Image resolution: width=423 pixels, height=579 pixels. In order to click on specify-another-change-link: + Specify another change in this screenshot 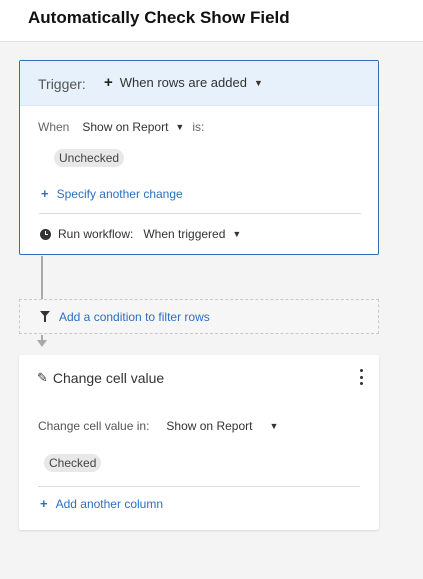, I will do `click(112, 193)`.